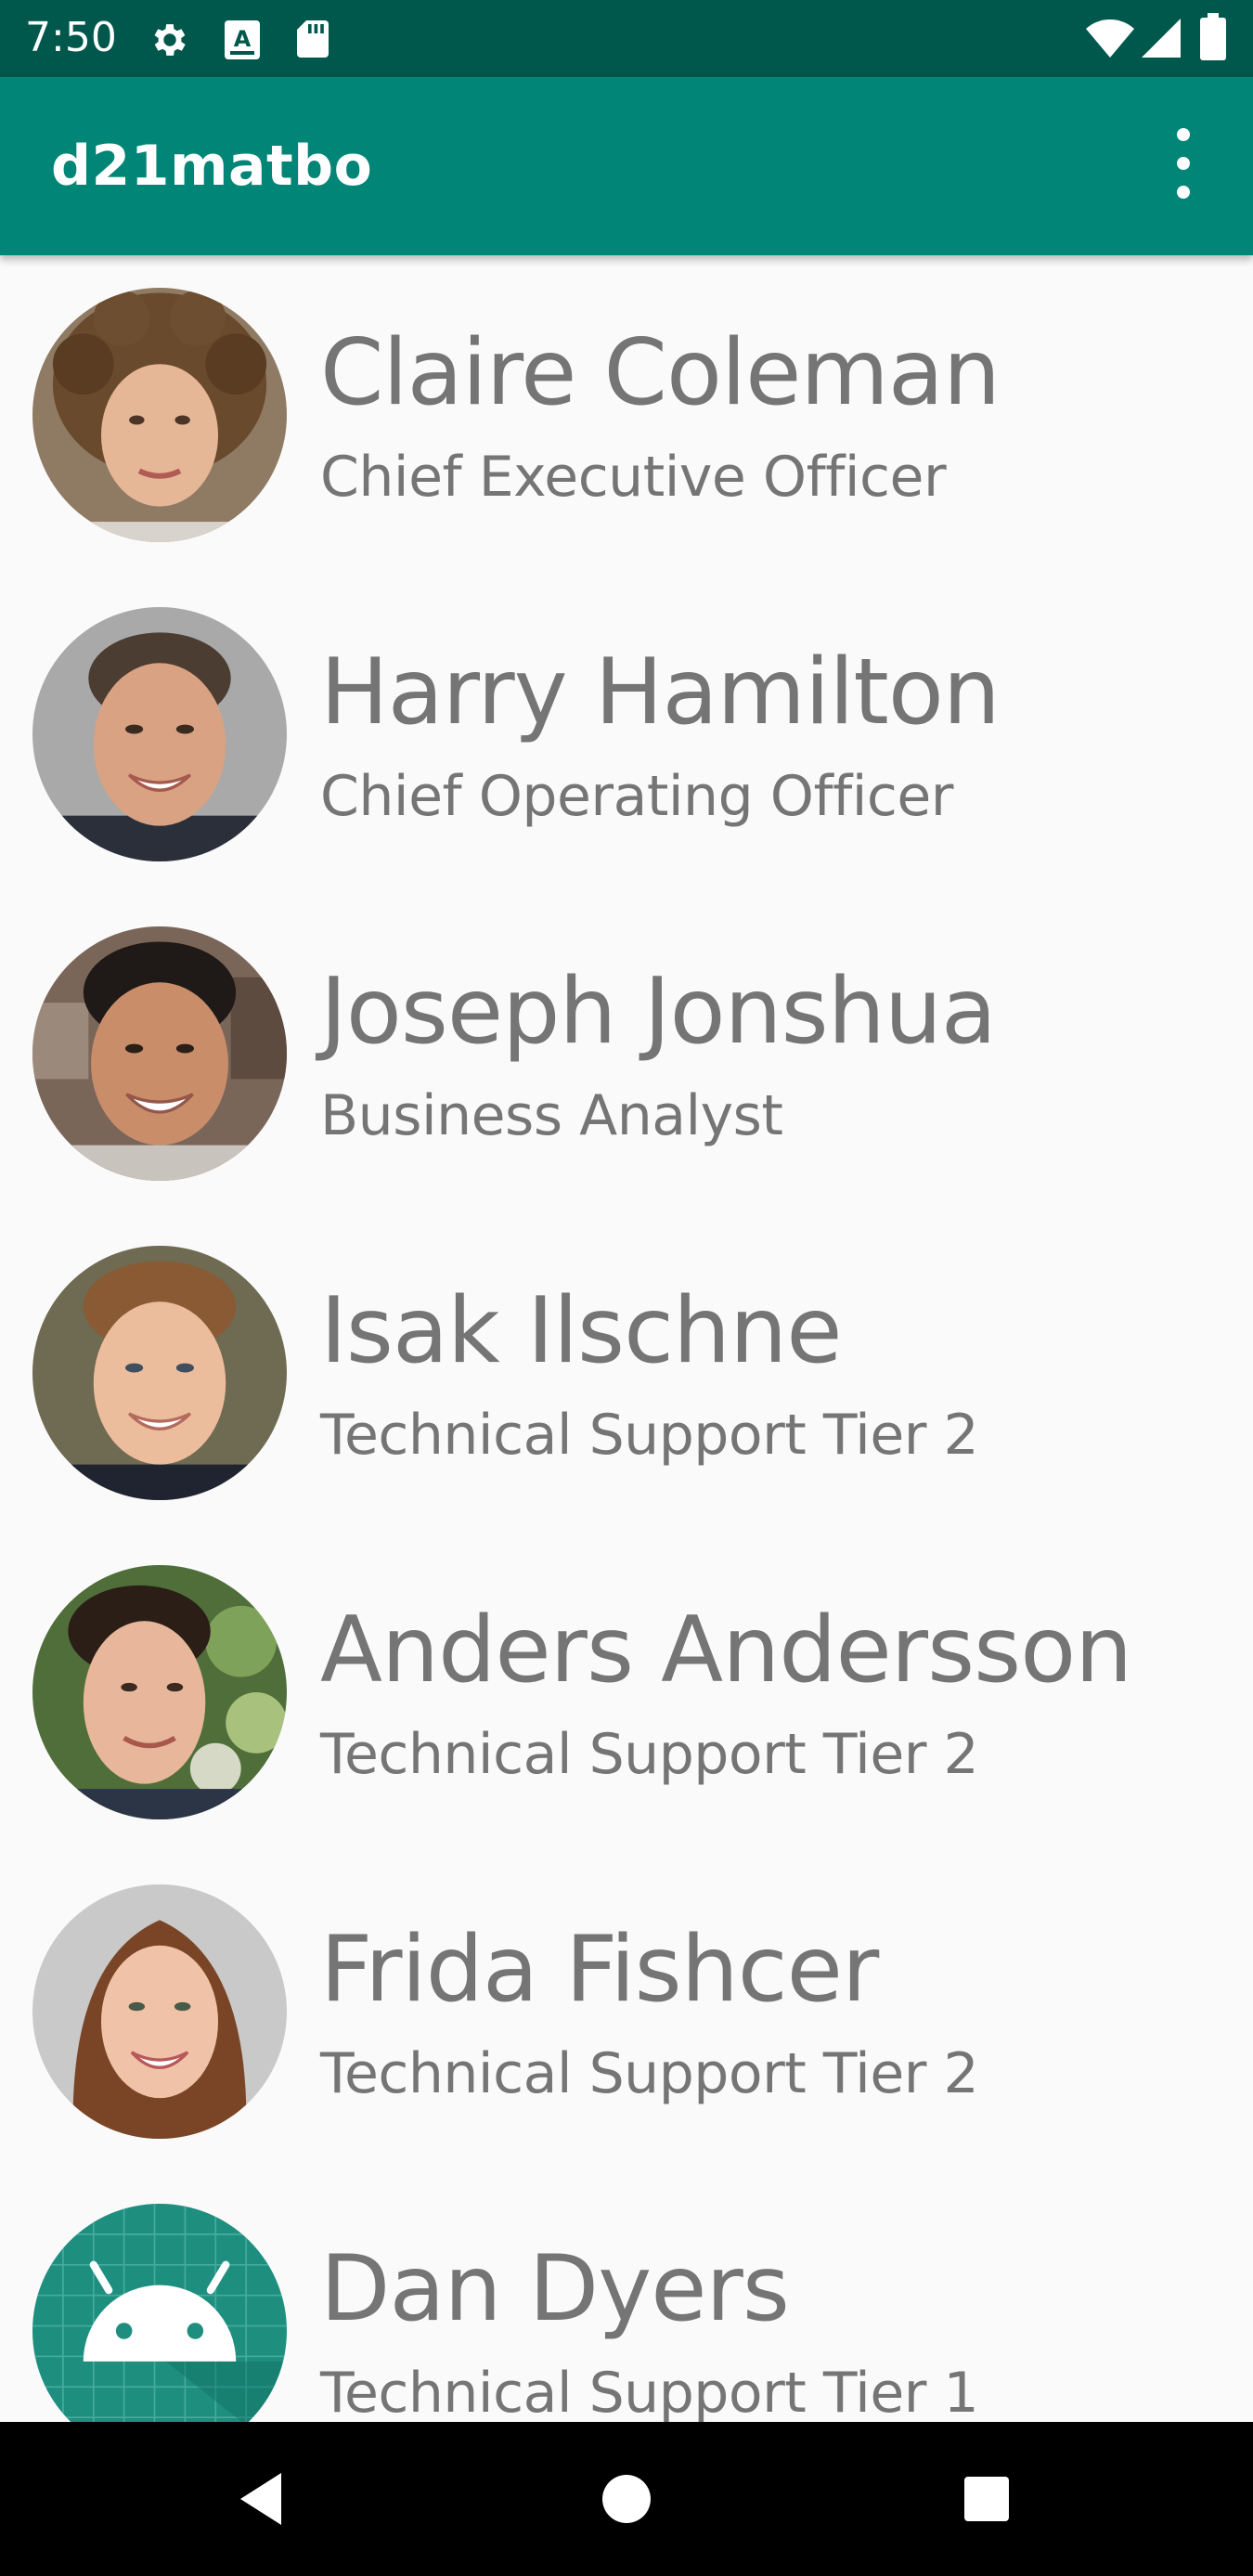 The height and width of the screenshot is (2576, 1253). What do you see at coordinates (170, 40) in the screenshot?
I see `gear-icon` at bounding box center [170, 40].